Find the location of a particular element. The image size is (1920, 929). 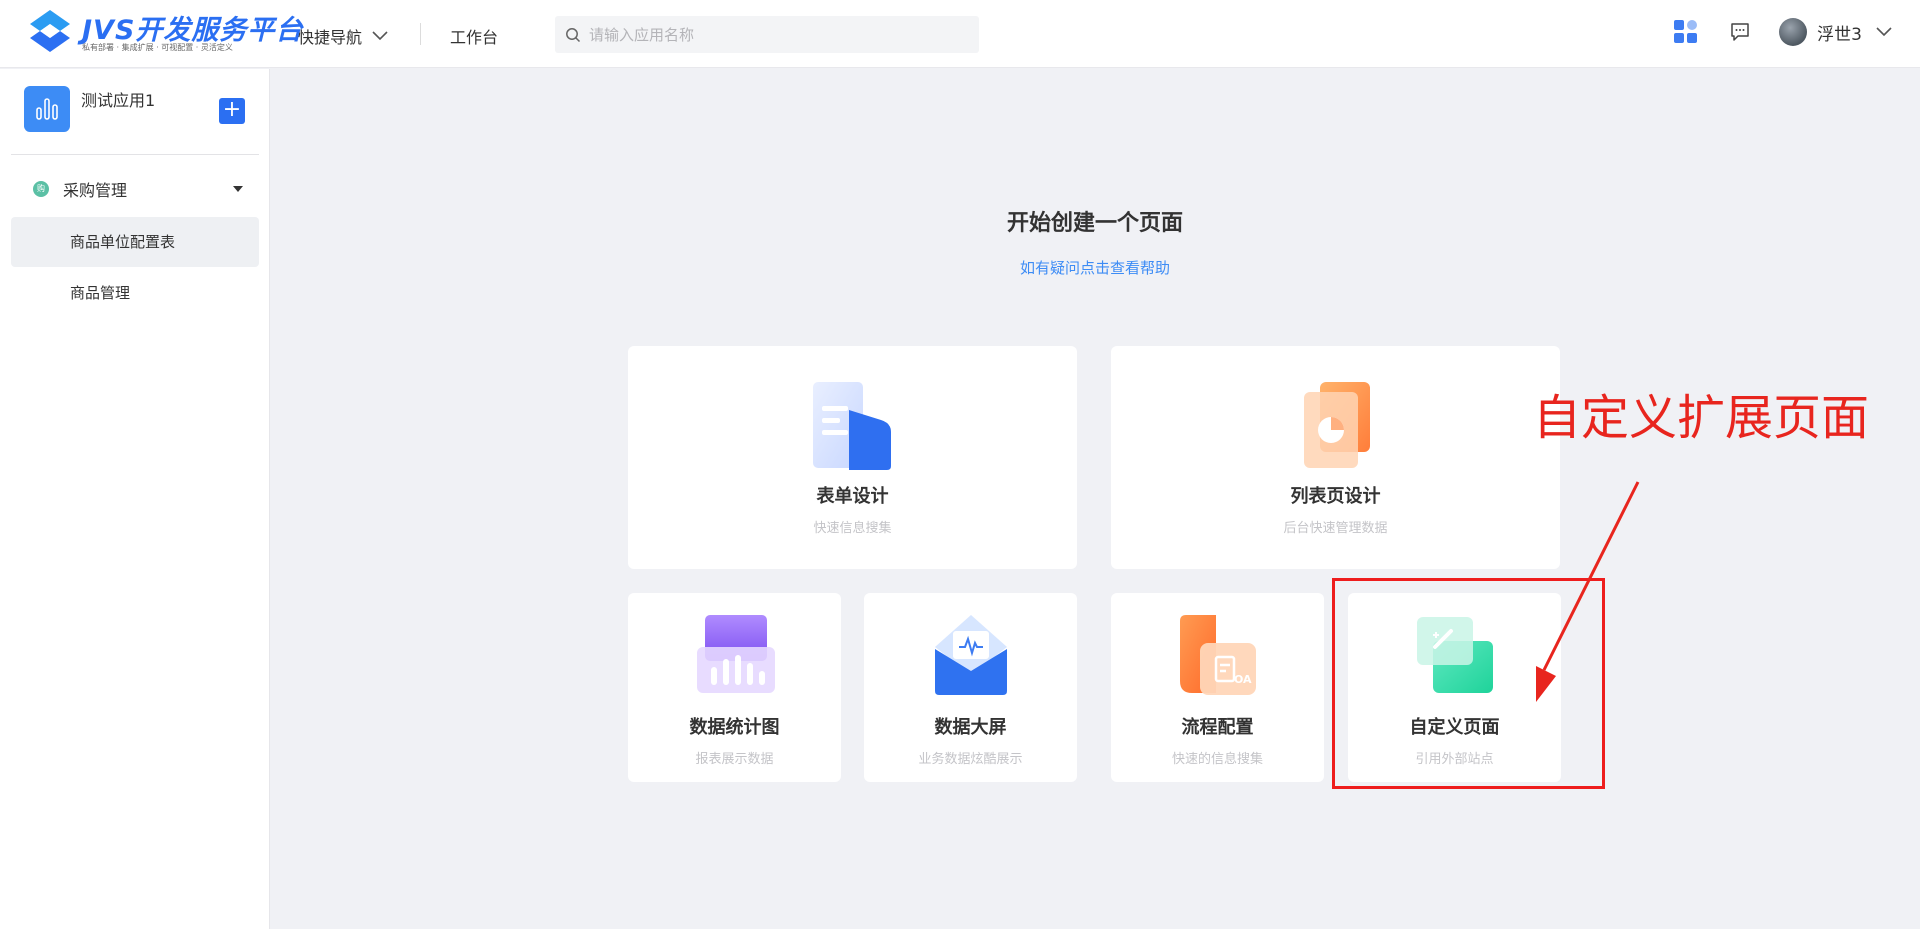

search-box is located at coordinates (767, 34).